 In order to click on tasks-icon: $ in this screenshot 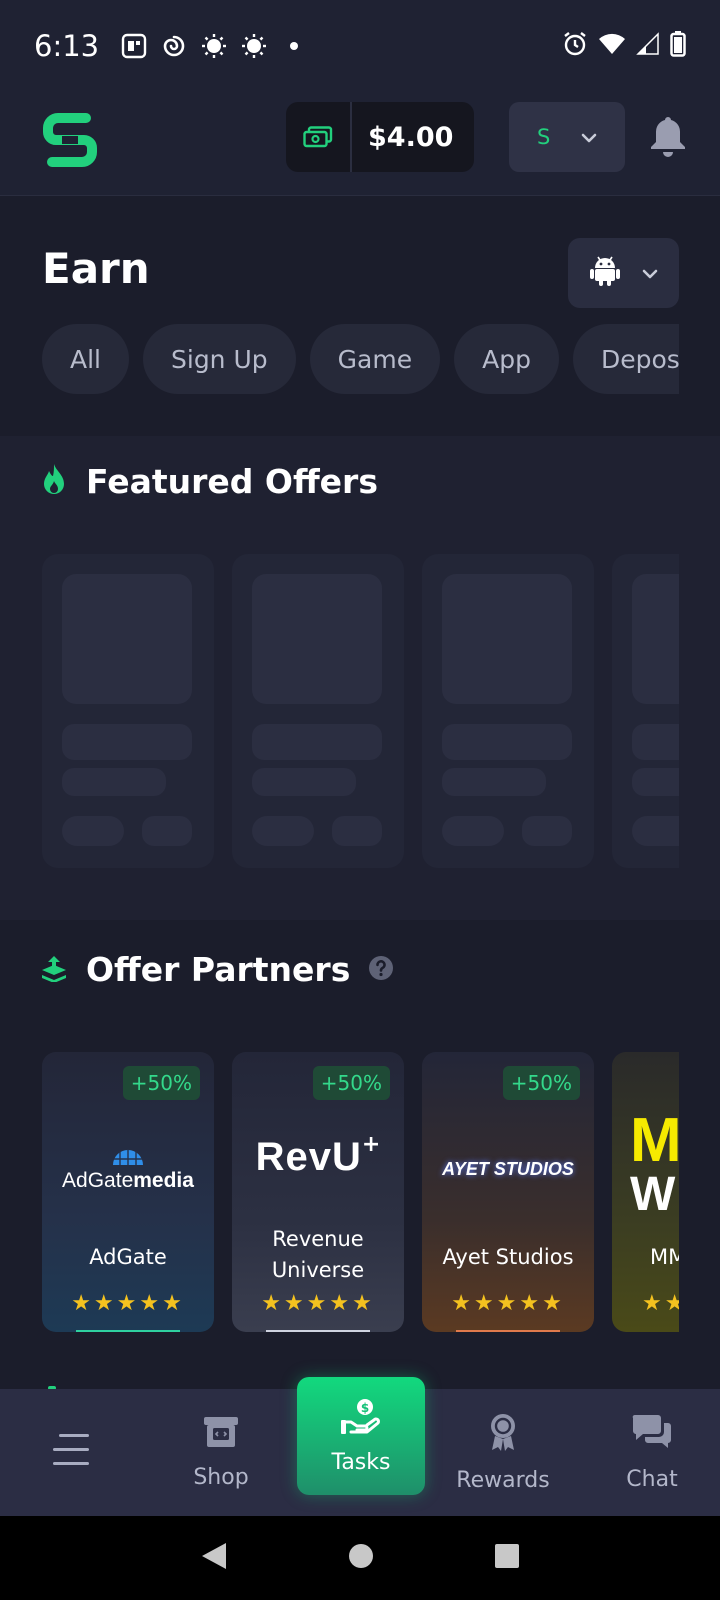, I will do `click(361, 1420)`.